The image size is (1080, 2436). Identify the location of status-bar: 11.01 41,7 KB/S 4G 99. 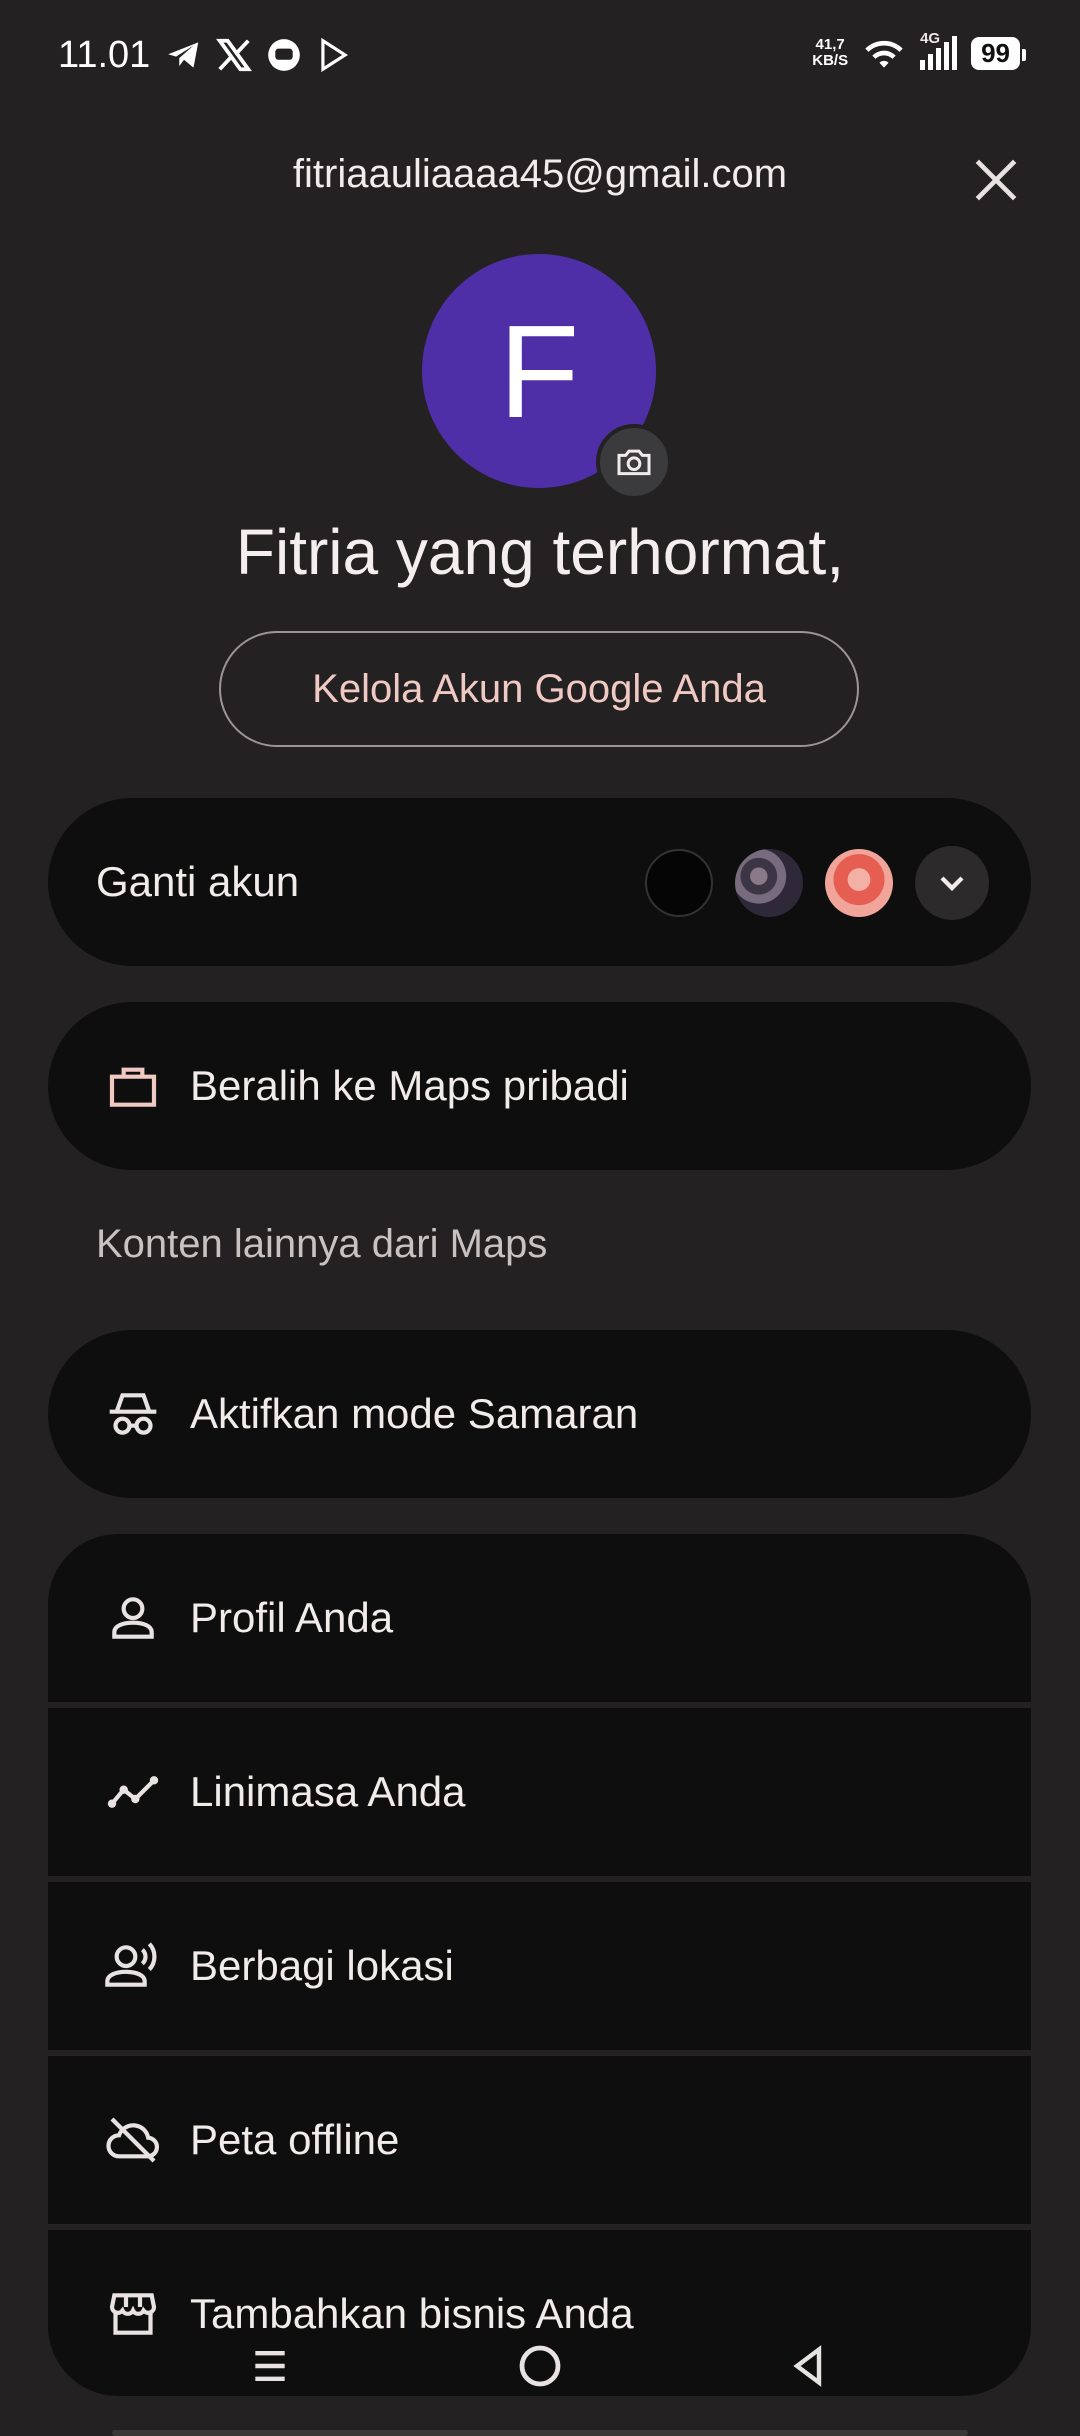
(540, 57).